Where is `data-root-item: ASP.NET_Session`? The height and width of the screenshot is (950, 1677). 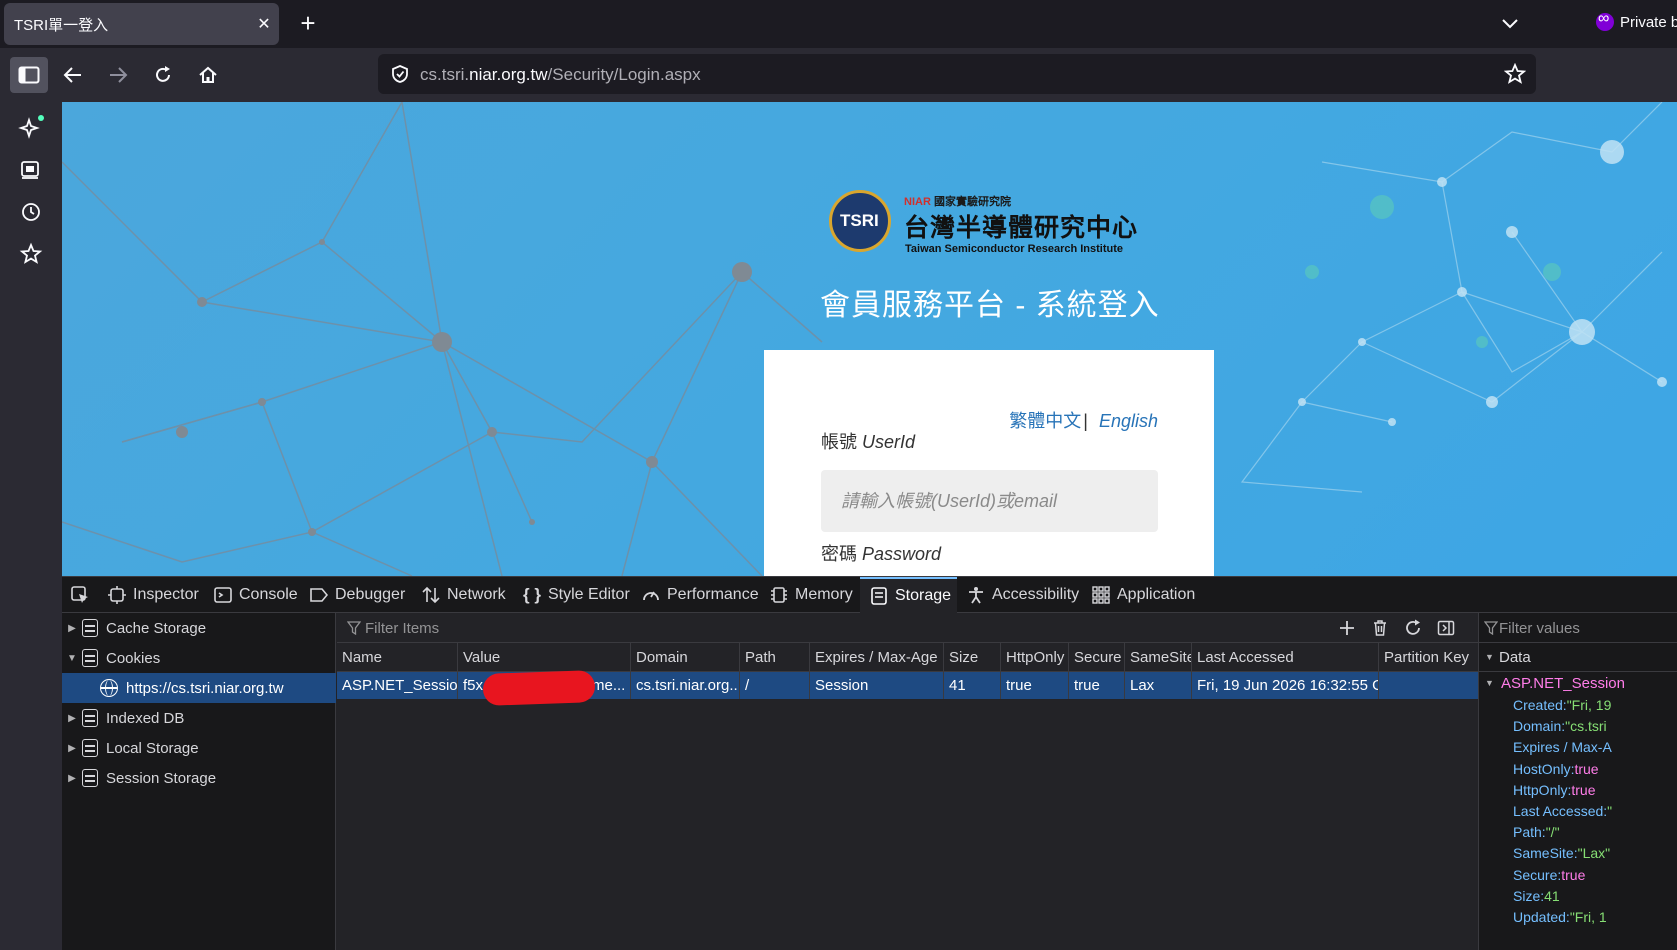
data-root-item: ASP.NET_Session is located at coordinates (1555, 683).